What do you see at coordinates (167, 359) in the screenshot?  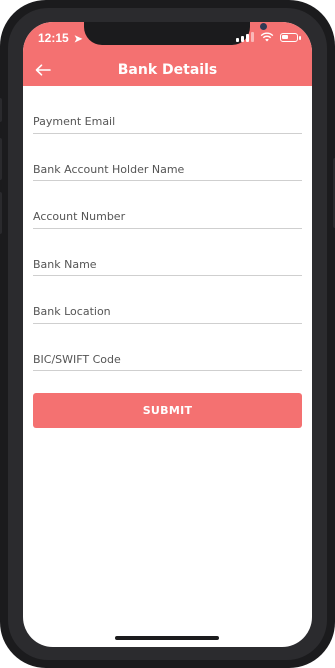 I see `bic-swift-code-input` at bounding box center [167, 359].